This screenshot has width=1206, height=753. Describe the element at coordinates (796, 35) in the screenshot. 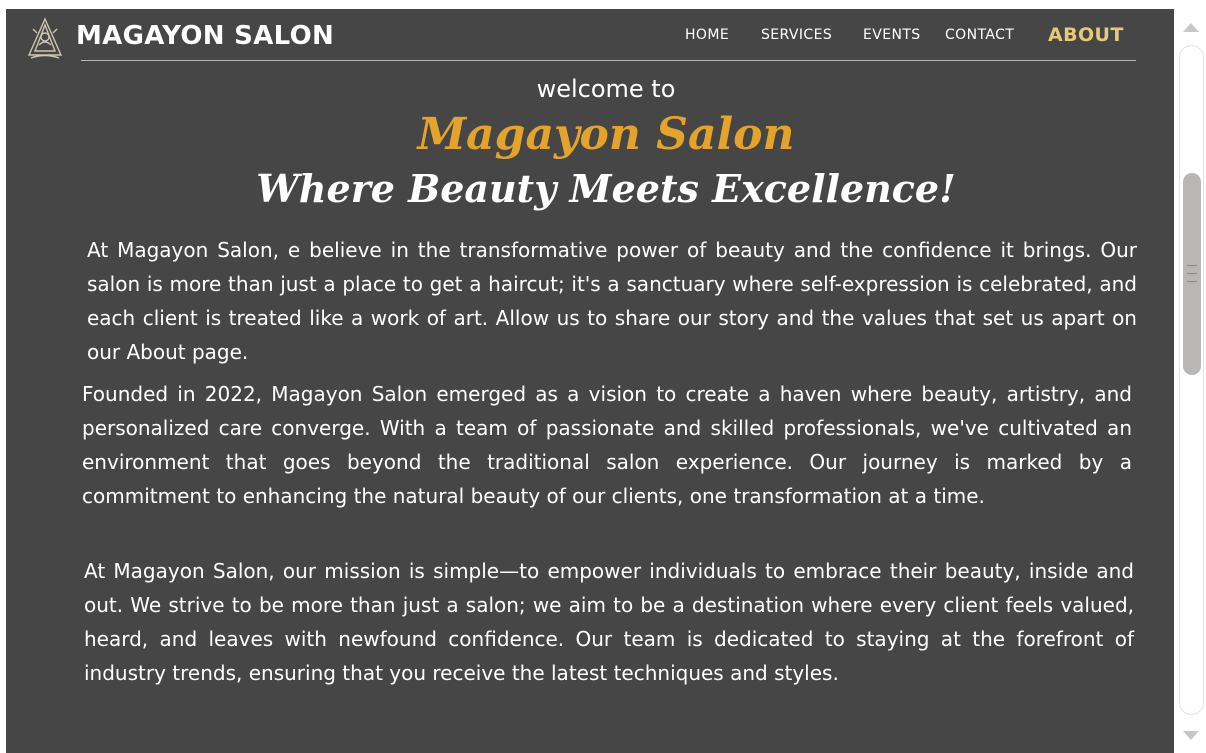

I see `nav-services: SERVICES` at that location.